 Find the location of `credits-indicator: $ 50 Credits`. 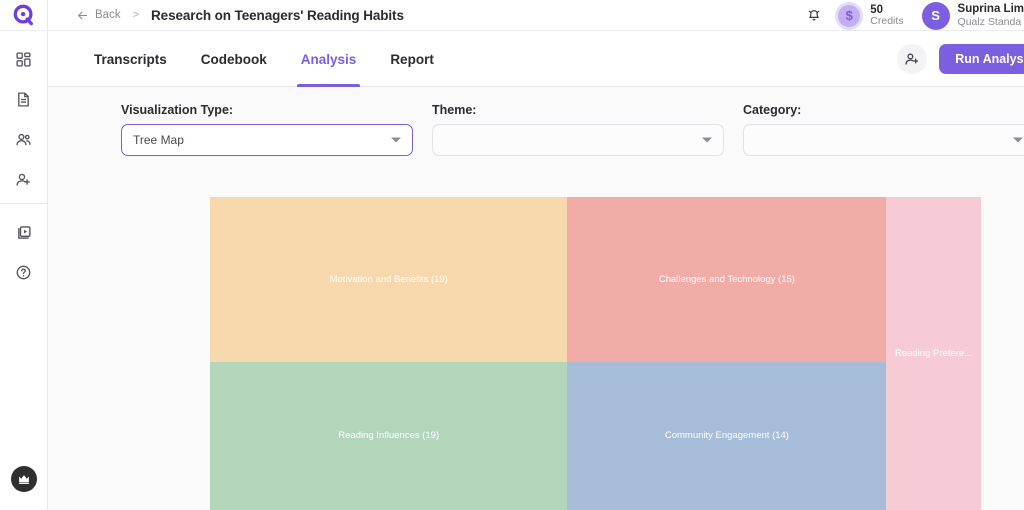

credits-indicator: $ 50 Credits is located at coordinates (869, 15).